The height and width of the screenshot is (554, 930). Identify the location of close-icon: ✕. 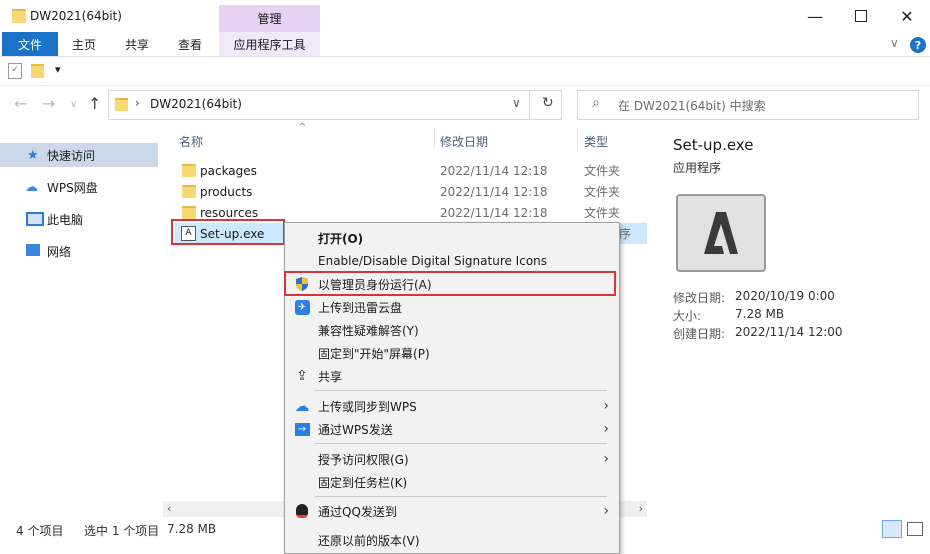
(907, 16).